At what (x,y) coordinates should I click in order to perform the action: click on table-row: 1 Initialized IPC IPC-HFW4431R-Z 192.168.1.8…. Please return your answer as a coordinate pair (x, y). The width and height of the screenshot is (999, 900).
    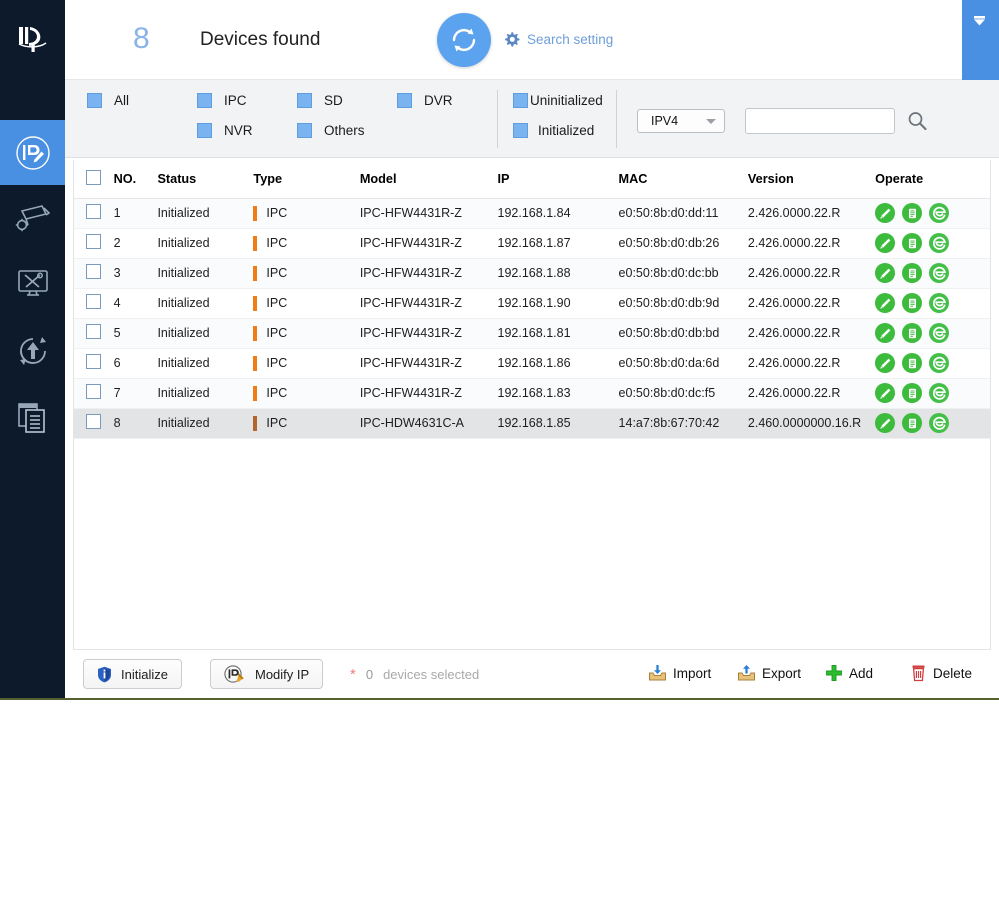
    Looking at the image, I should click on (532, 213).